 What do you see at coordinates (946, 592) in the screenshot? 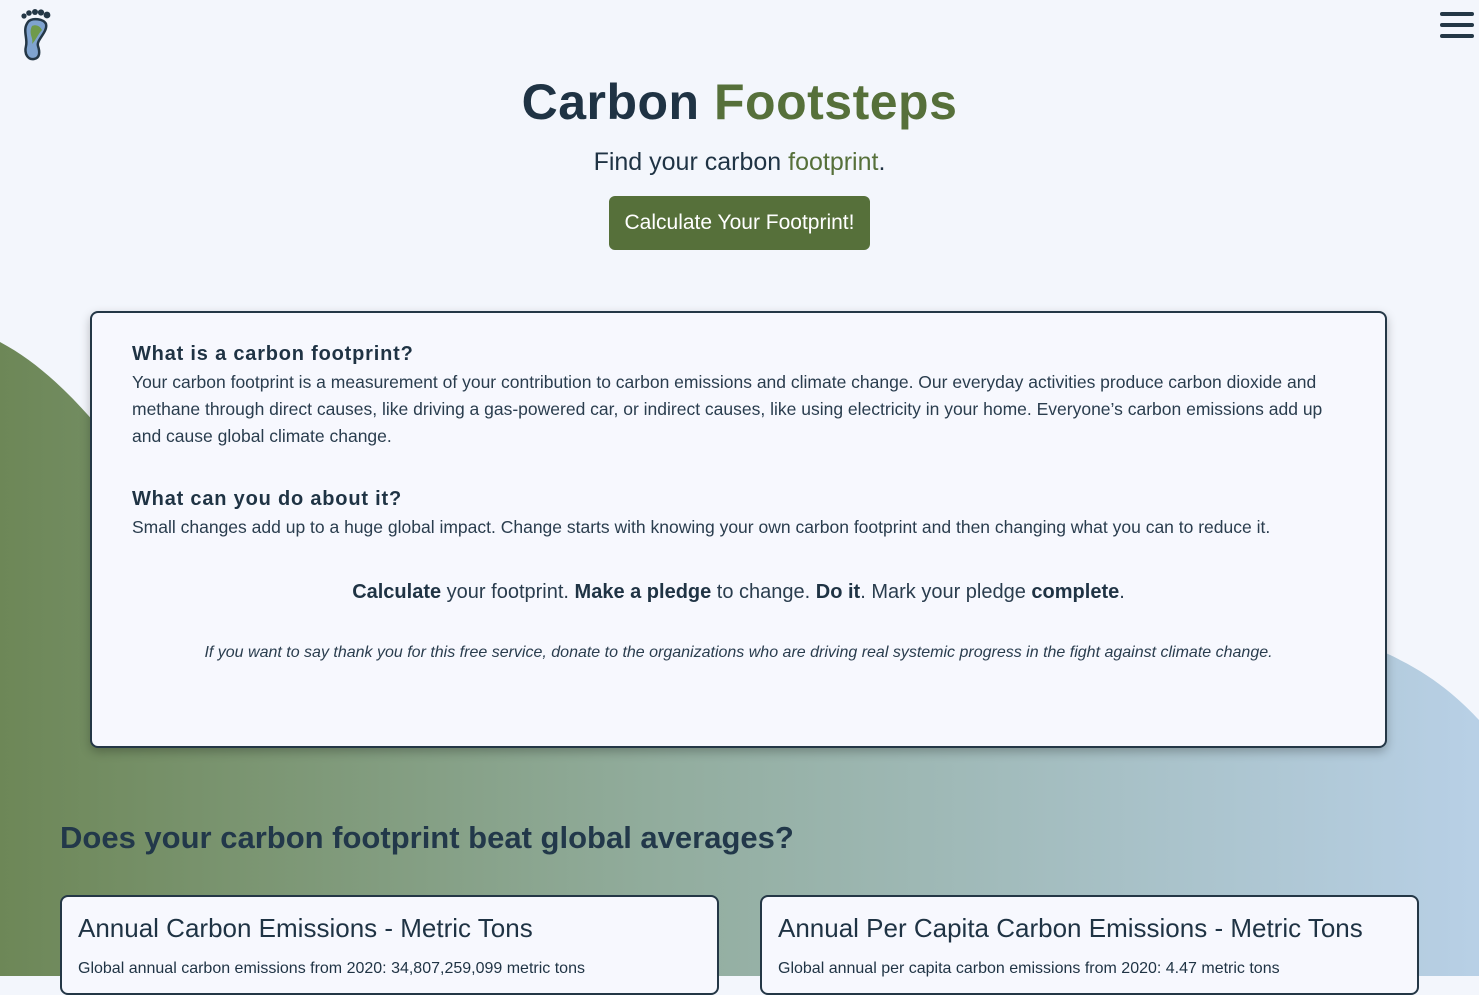
I see `step-text: . Mark your pledge` at bounding box center [946, 592].